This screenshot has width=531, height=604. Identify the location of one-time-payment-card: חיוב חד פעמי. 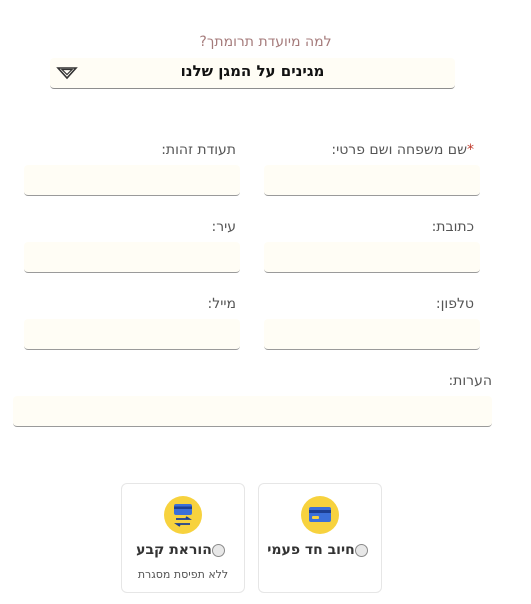
(320, 538).